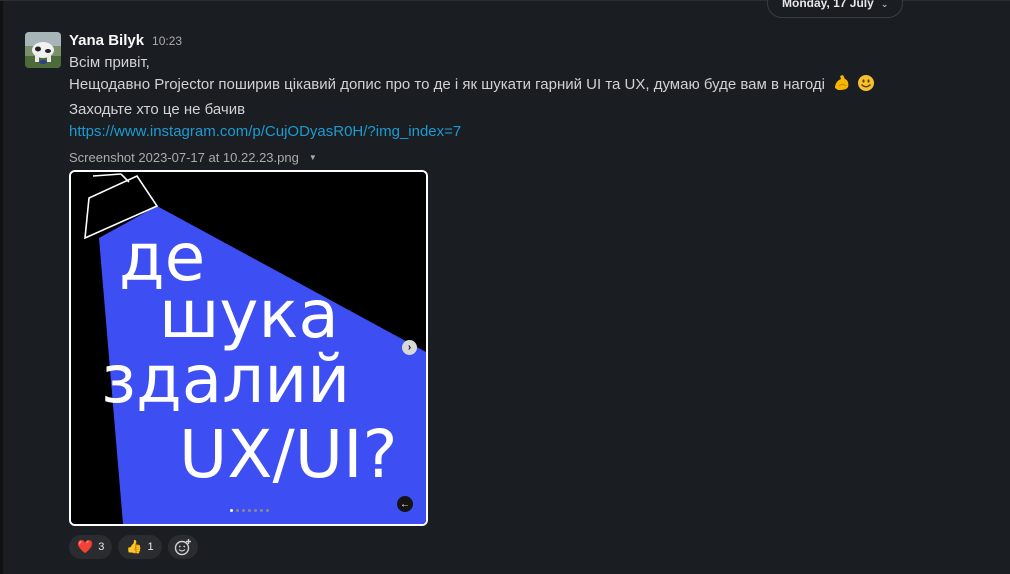 This screenshot has width=1010, height=574. I want to click on carousel-next-icon: ›, so click(409, 347).